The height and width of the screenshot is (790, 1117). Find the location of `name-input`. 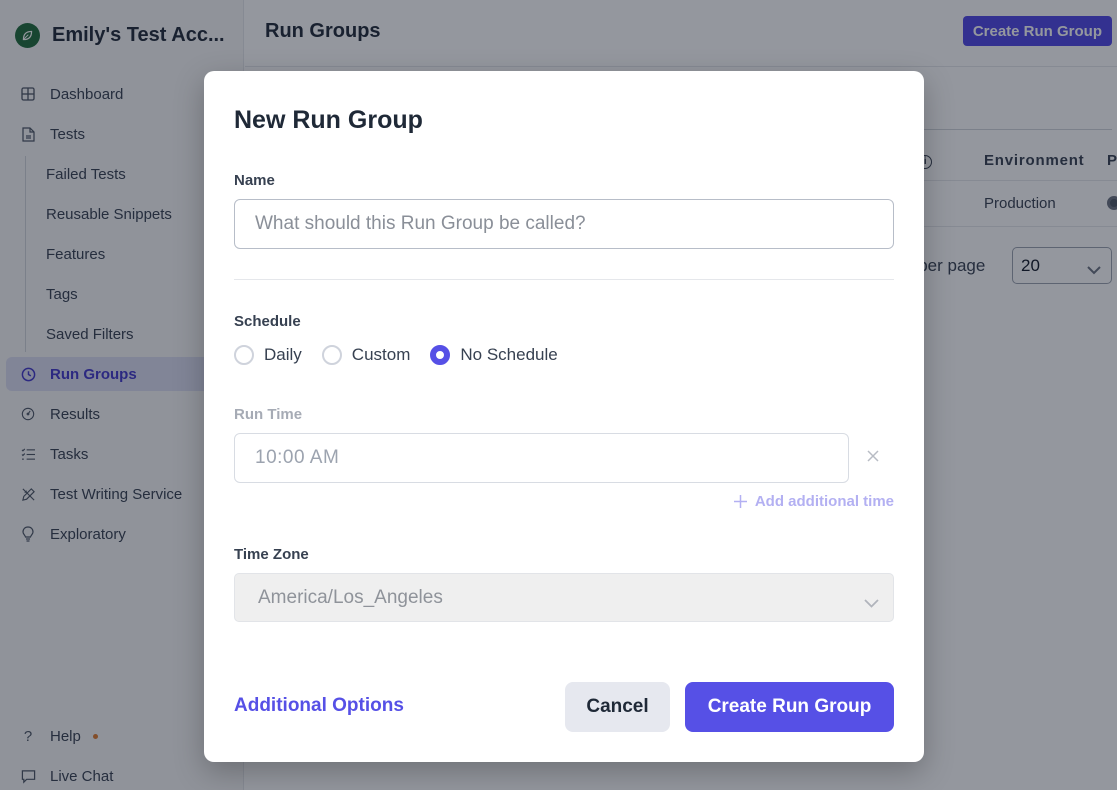

name-input is located at coordinates (564, 224).